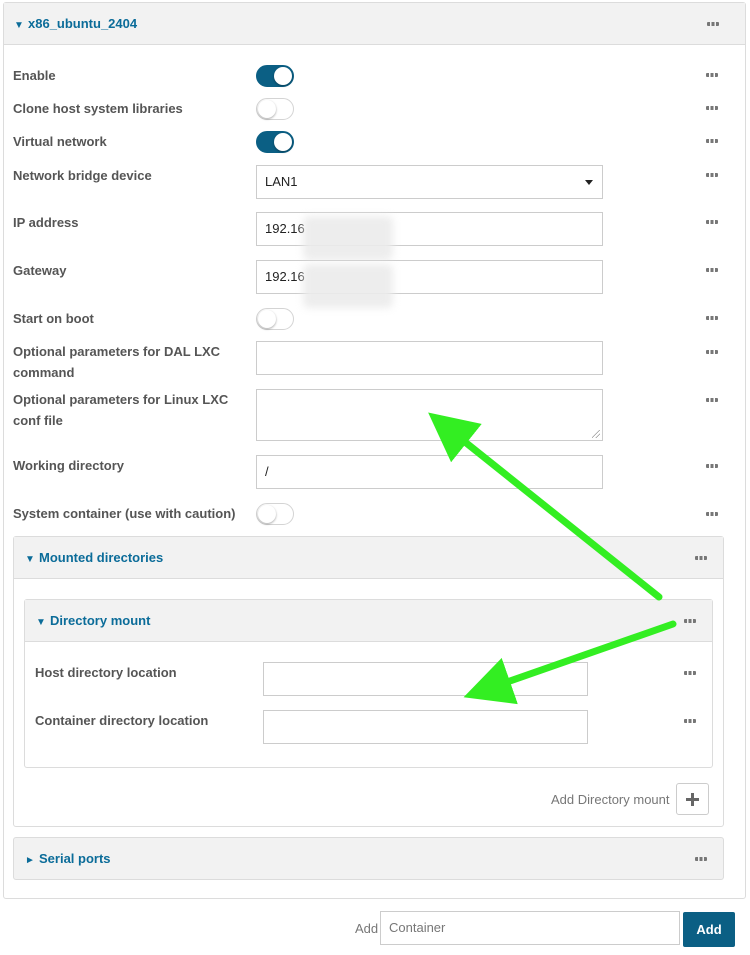 This screenshot has width=750, height=955. I want to click on start-on-boot-label: Start on boot, so click(53, 318).